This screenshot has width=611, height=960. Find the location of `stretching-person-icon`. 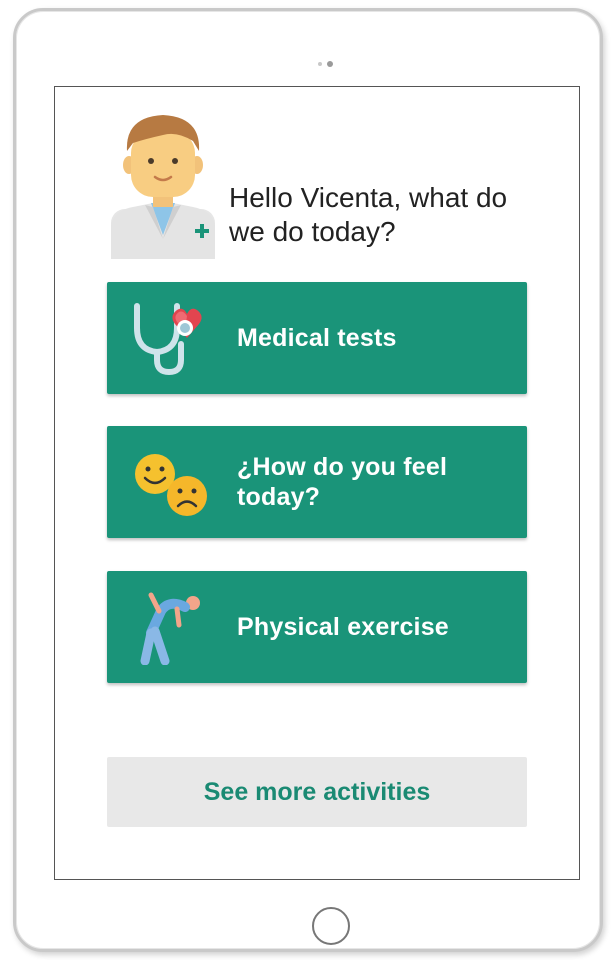

stretching-person-icon is located at coordinates (170, 628).